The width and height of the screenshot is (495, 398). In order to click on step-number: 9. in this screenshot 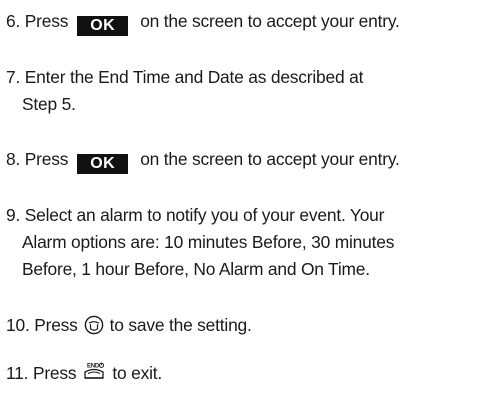, I will do `click(13, 215)`.